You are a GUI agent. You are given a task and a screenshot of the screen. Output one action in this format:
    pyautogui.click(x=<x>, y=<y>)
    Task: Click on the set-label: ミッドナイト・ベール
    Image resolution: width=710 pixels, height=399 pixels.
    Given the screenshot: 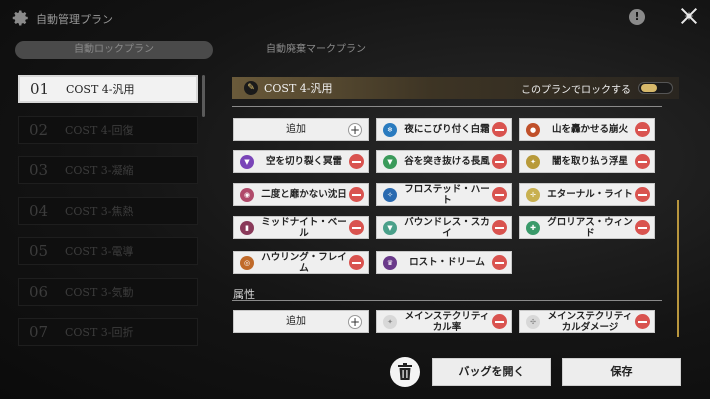 What is the action you would take?
    pyautogui.click(x=304, y=227)
    